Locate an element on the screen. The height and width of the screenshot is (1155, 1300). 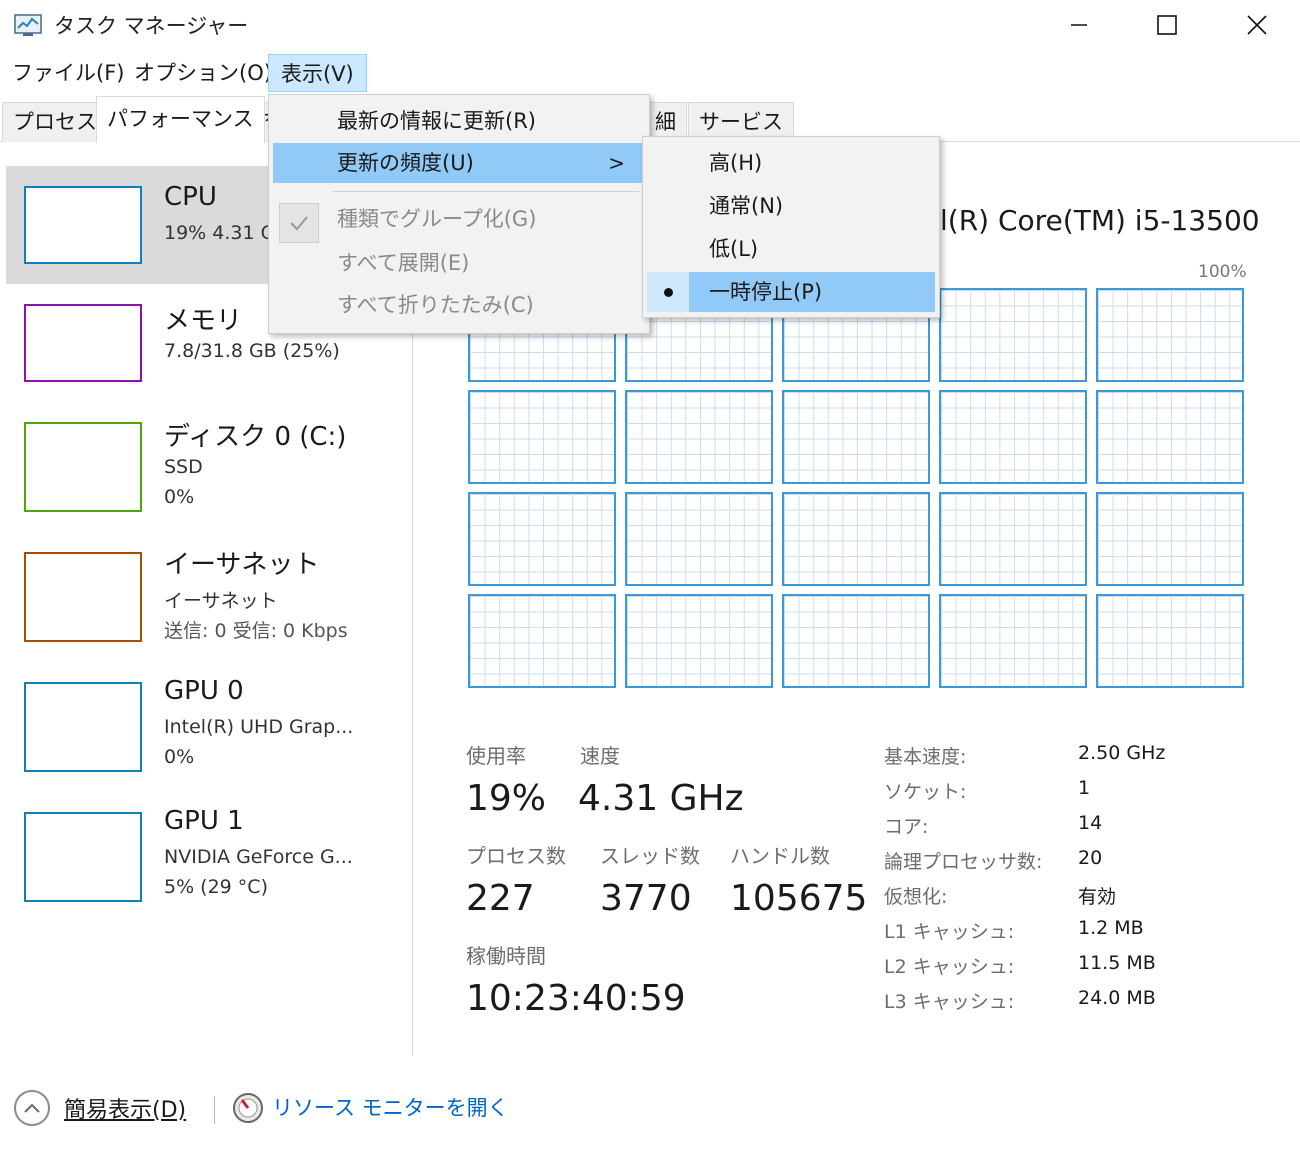
window-title: タスク マネージャー is located at coordinates (151, 26).